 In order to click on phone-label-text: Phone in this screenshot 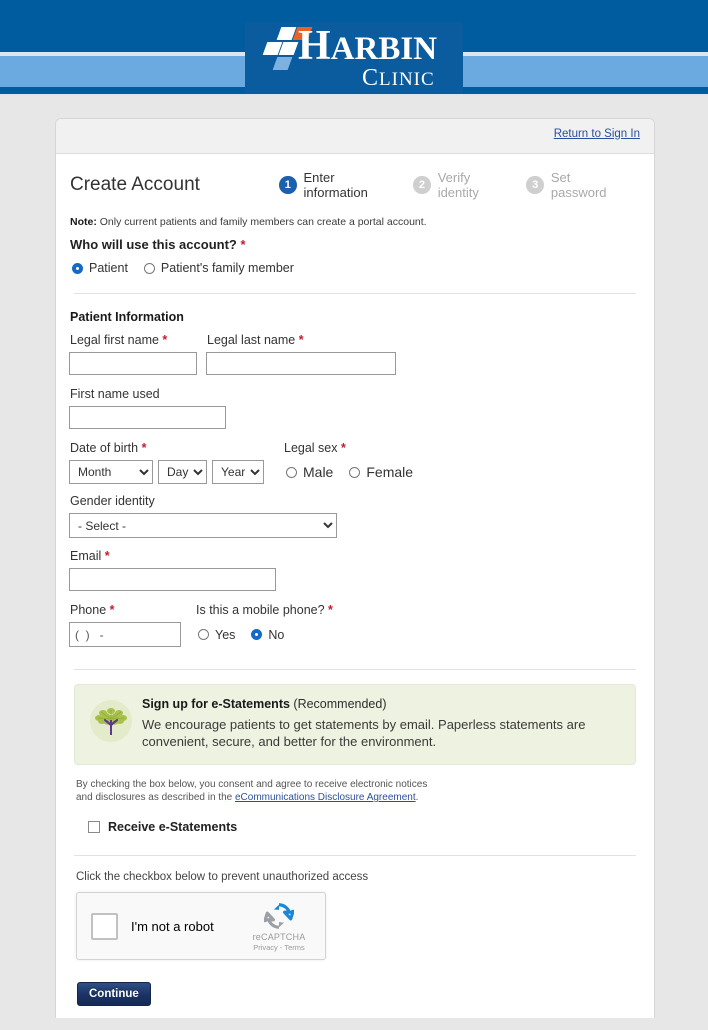, I will do `click(88, 610)`.